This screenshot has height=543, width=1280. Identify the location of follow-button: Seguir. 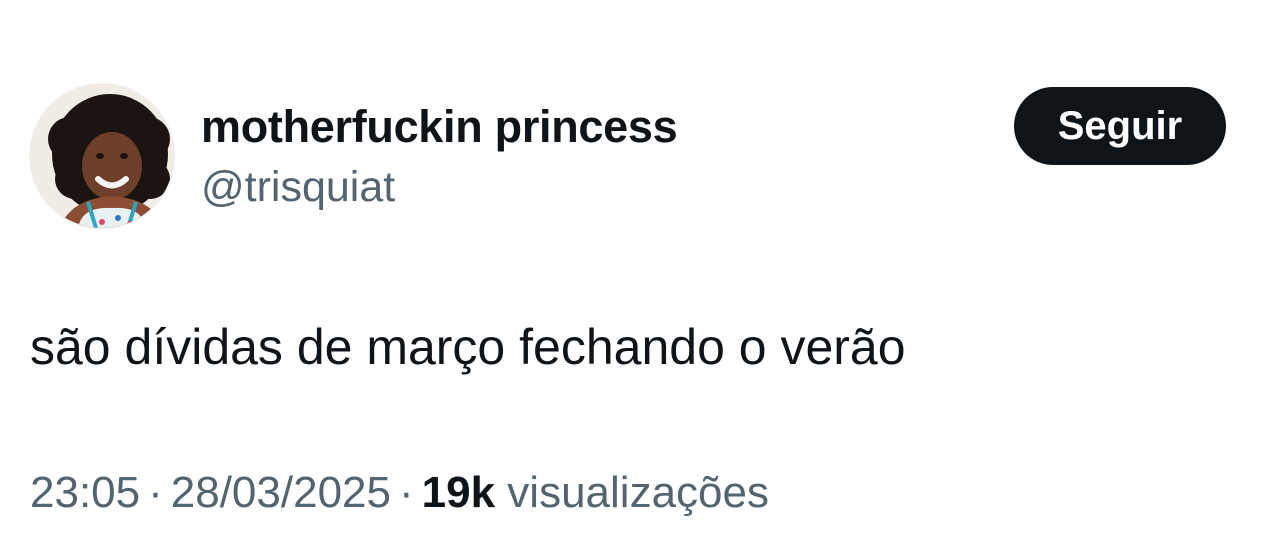
(1120, 126).